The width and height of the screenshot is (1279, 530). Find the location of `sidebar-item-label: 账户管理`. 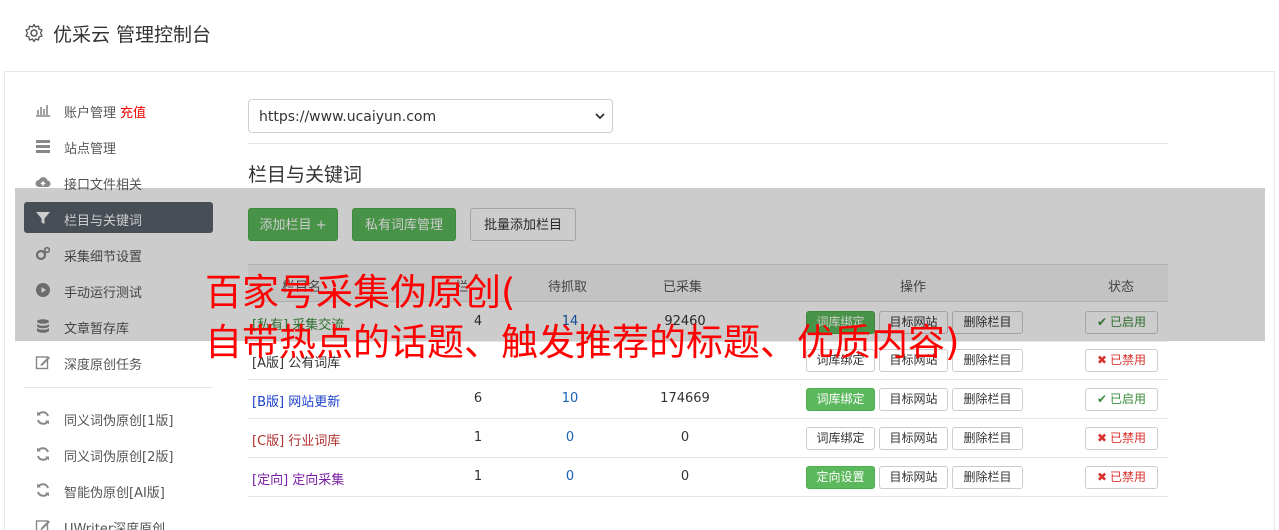

sidebar-item-label: 账户管理 is located at coordinates (90, 113).